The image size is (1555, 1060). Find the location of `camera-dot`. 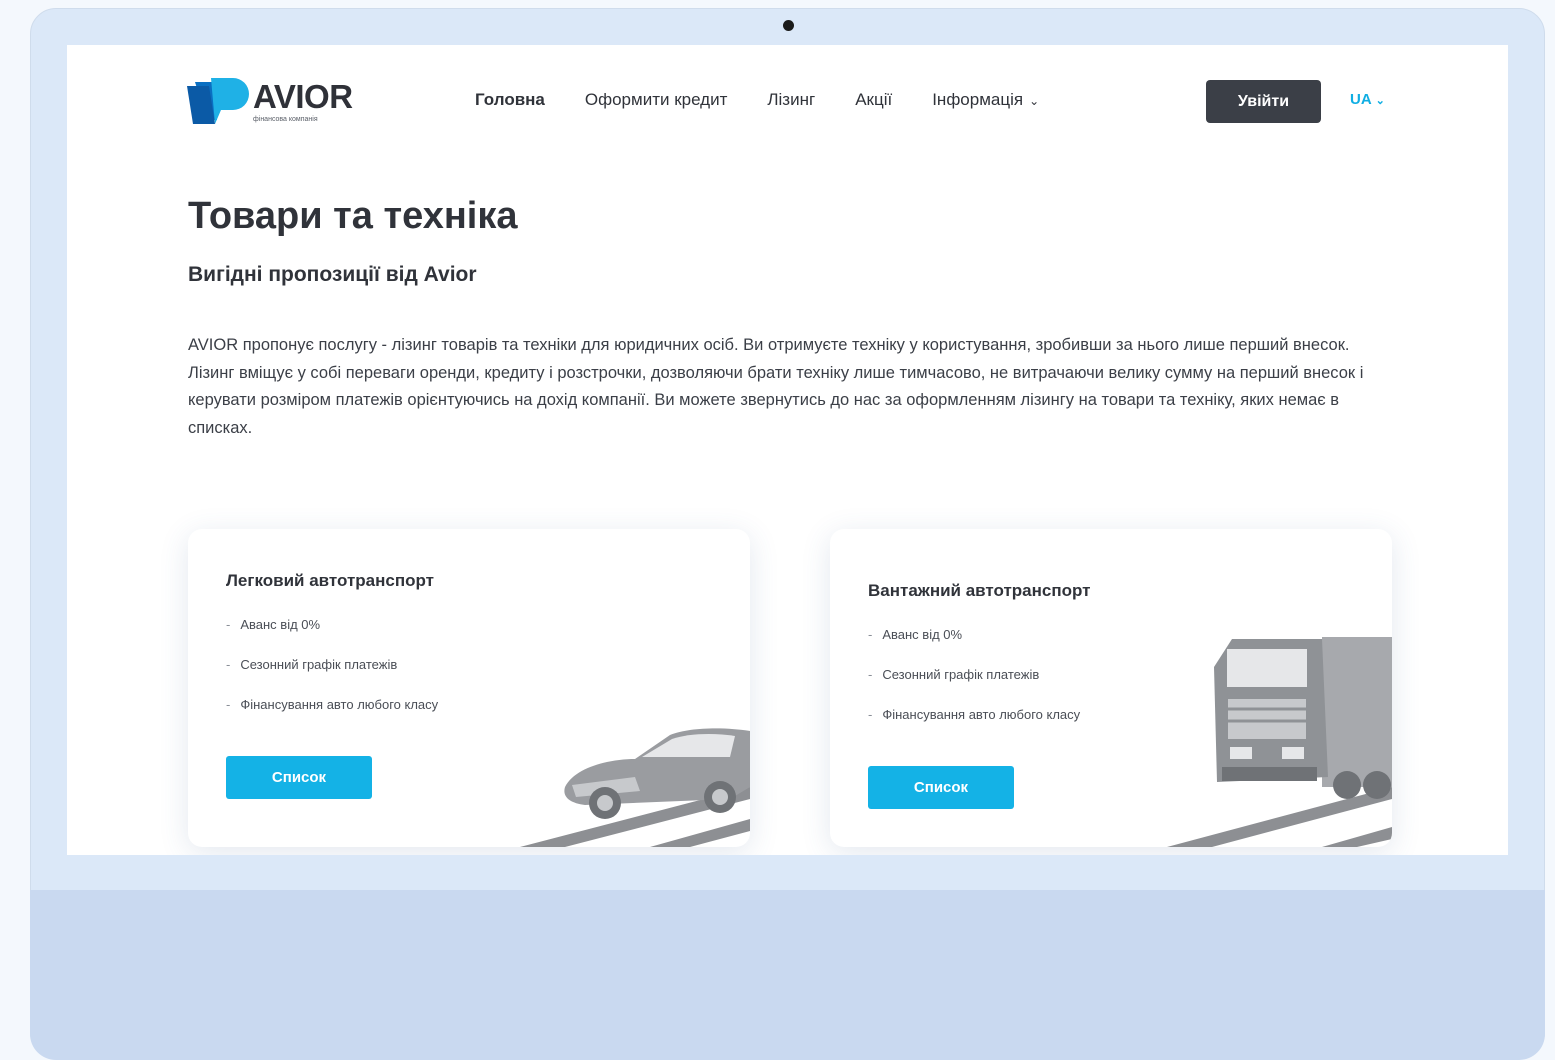

camera-dot is located at coordinates (788, 25).